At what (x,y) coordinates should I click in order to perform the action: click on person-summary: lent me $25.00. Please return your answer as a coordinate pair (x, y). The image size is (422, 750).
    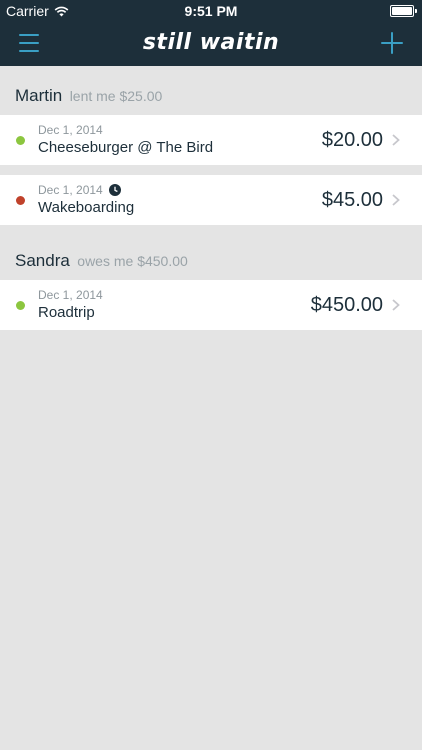
    Looking at the image, I should click on (116, 96).